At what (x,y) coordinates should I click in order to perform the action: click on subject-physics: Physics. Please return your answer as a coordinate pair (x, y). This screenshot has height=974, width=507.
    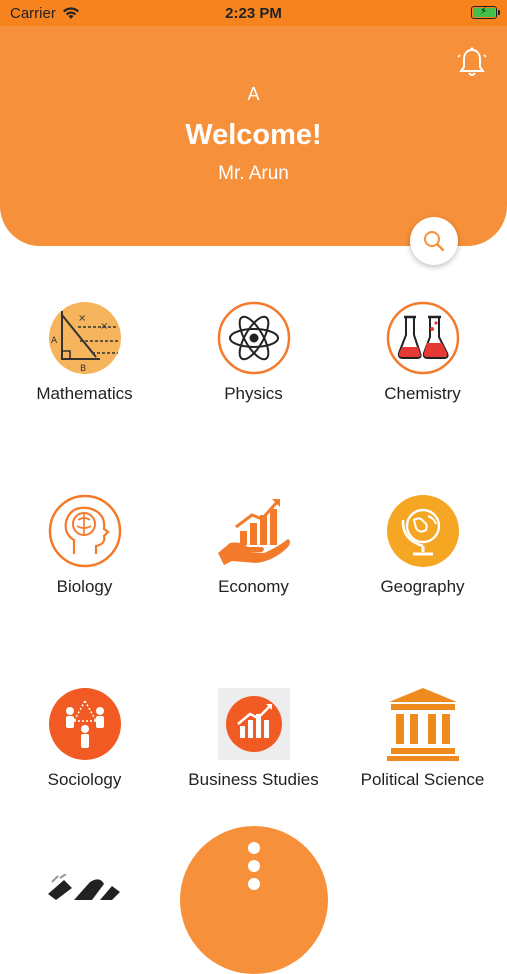
    Looking at the image, I should click on (253, 352).